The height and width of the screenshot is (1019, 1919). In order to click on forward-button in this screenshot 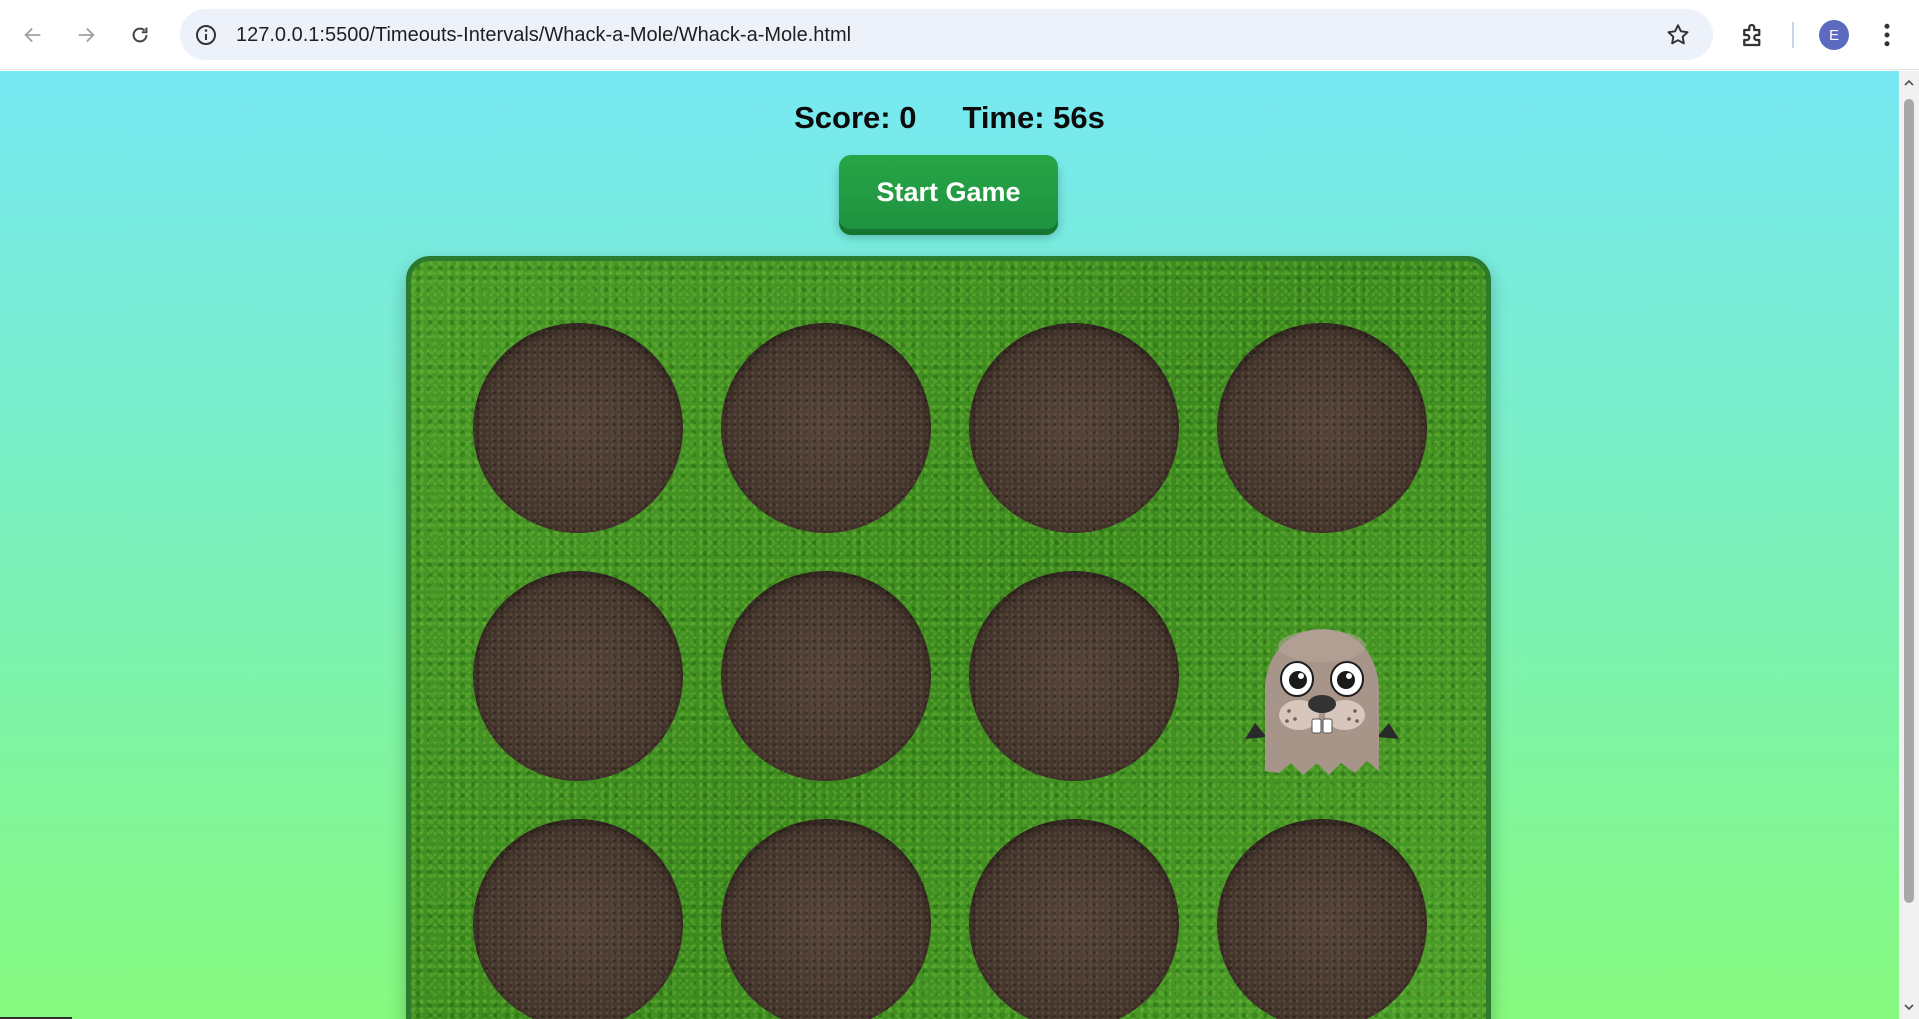, I will do `click(86, 35)`.